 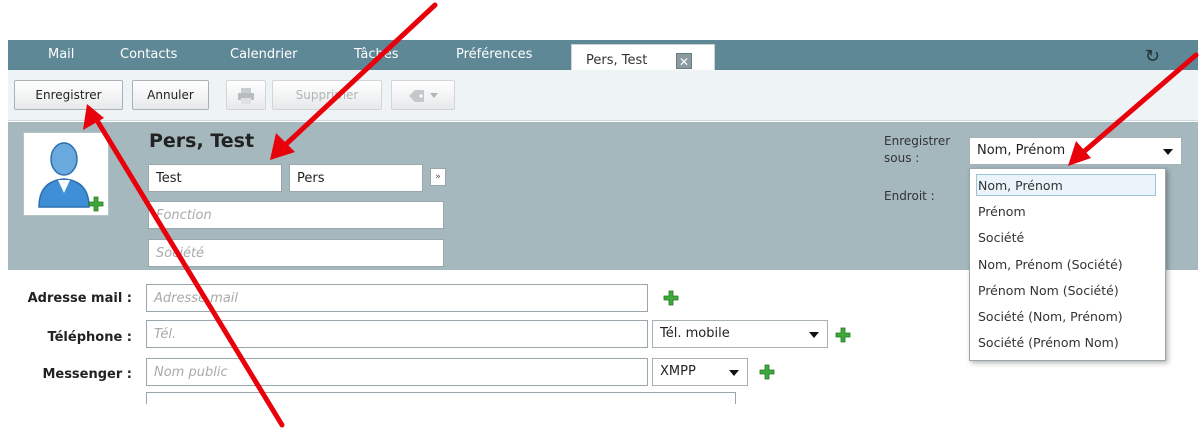 What do you see at coordinates (671, 298) in the screenshot?
I see `add-email-icon` at bounding box center [671, 298].